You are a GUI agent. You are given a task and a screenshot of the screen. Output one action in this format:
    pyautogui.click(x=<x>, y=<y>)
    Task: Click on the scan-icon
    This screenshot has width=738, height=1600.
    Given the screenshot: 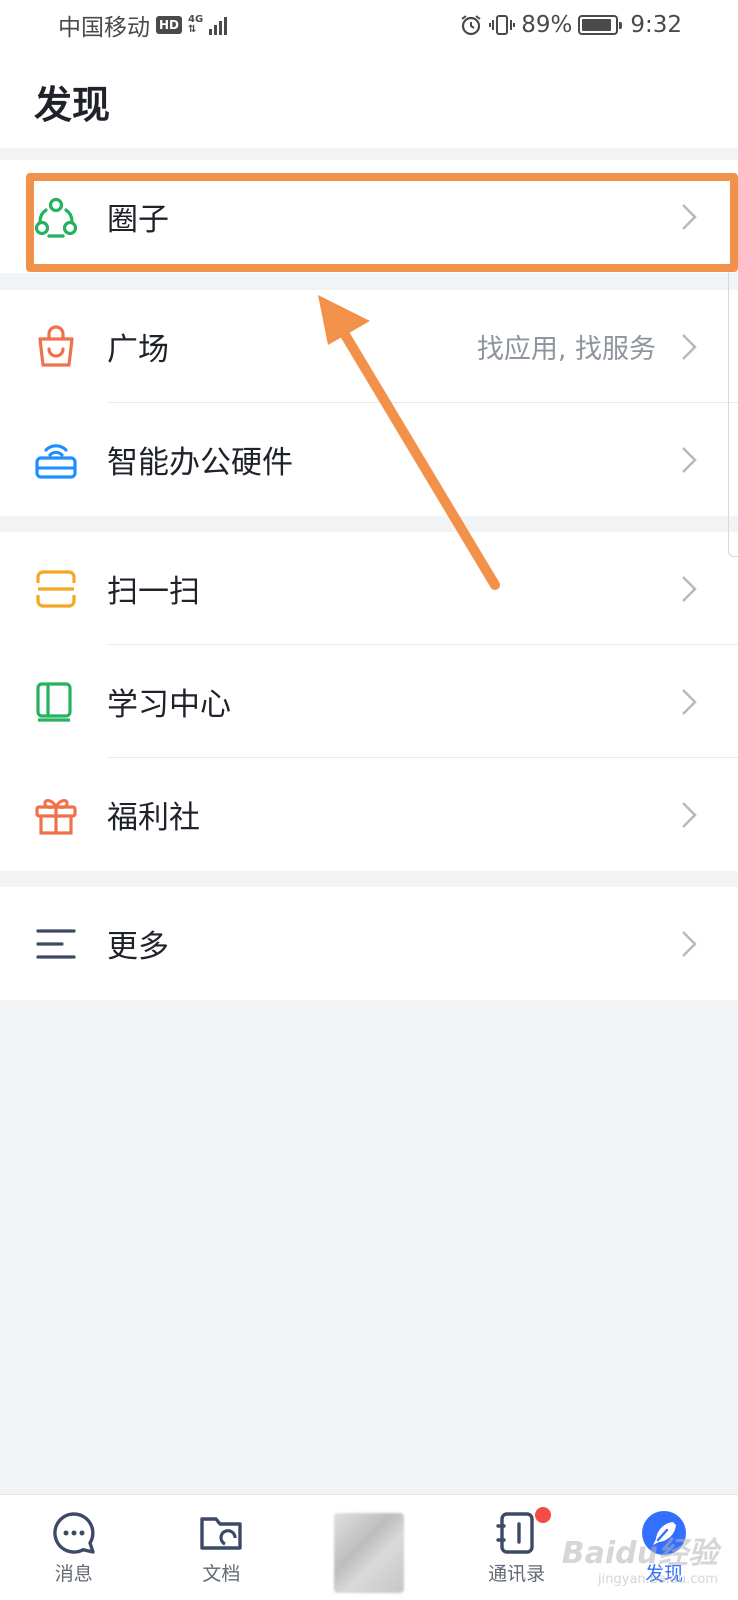 What is the action you would take?
    pyautogui.click(x=56, y=589)
    